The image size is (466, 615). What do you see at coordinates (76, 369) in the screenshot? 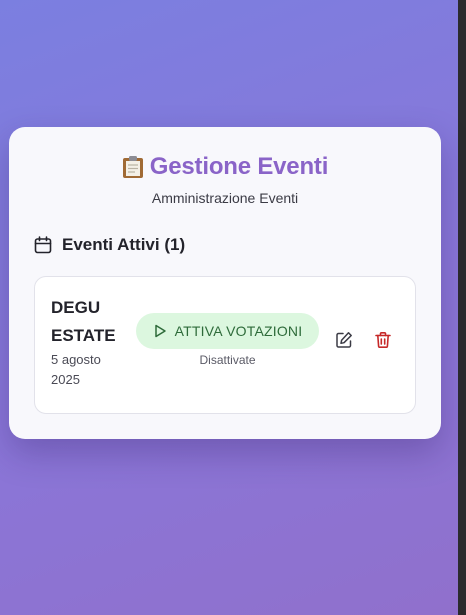
I see `event-date: 5 agosto 2025` at bounding box center [76, 369].